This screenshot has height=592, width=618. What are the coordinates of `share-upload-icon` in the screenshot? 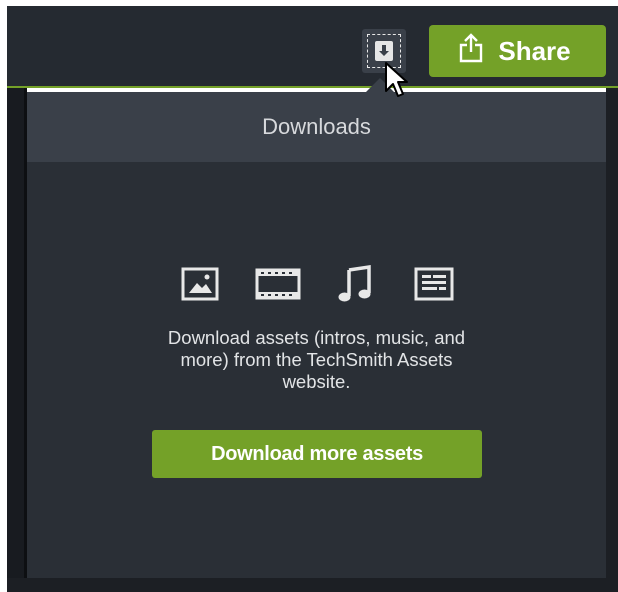 It's located at (471, 51).